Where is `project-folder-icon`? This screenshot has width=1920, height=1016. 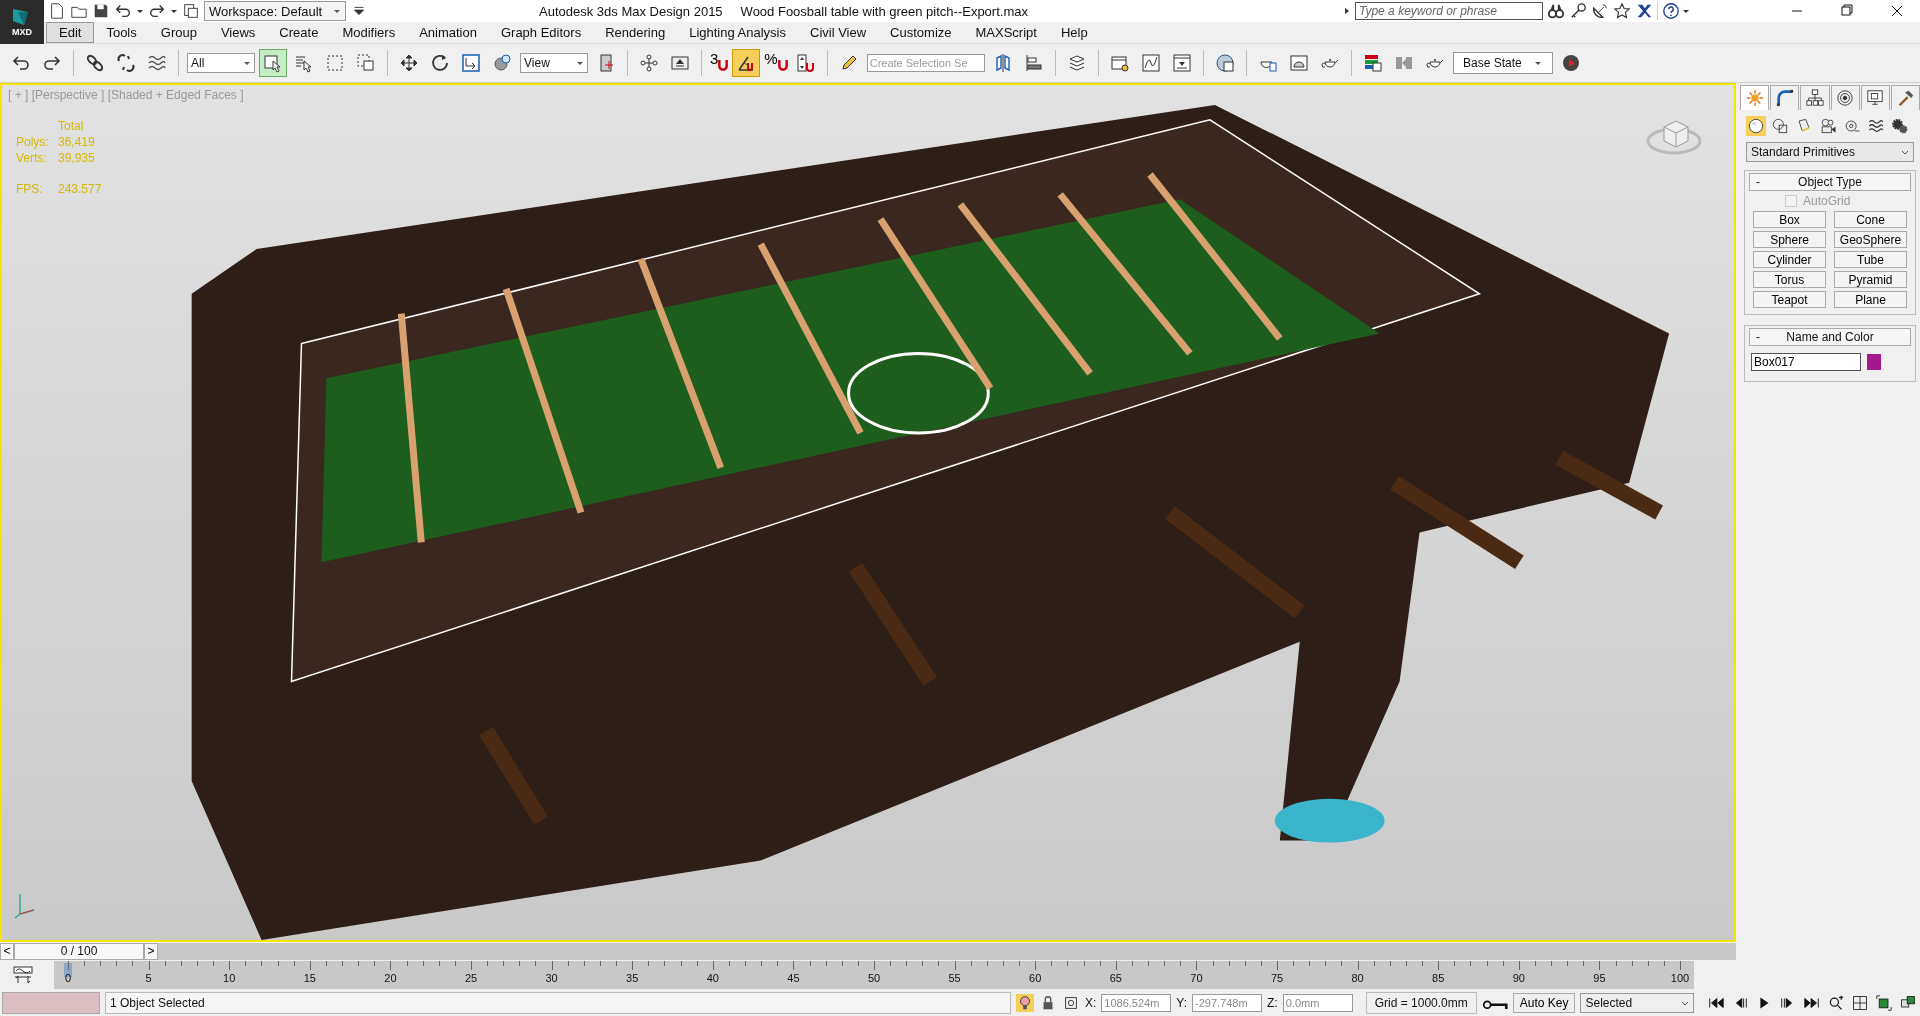 project-folder-icon is located at coordinates (191, 11).